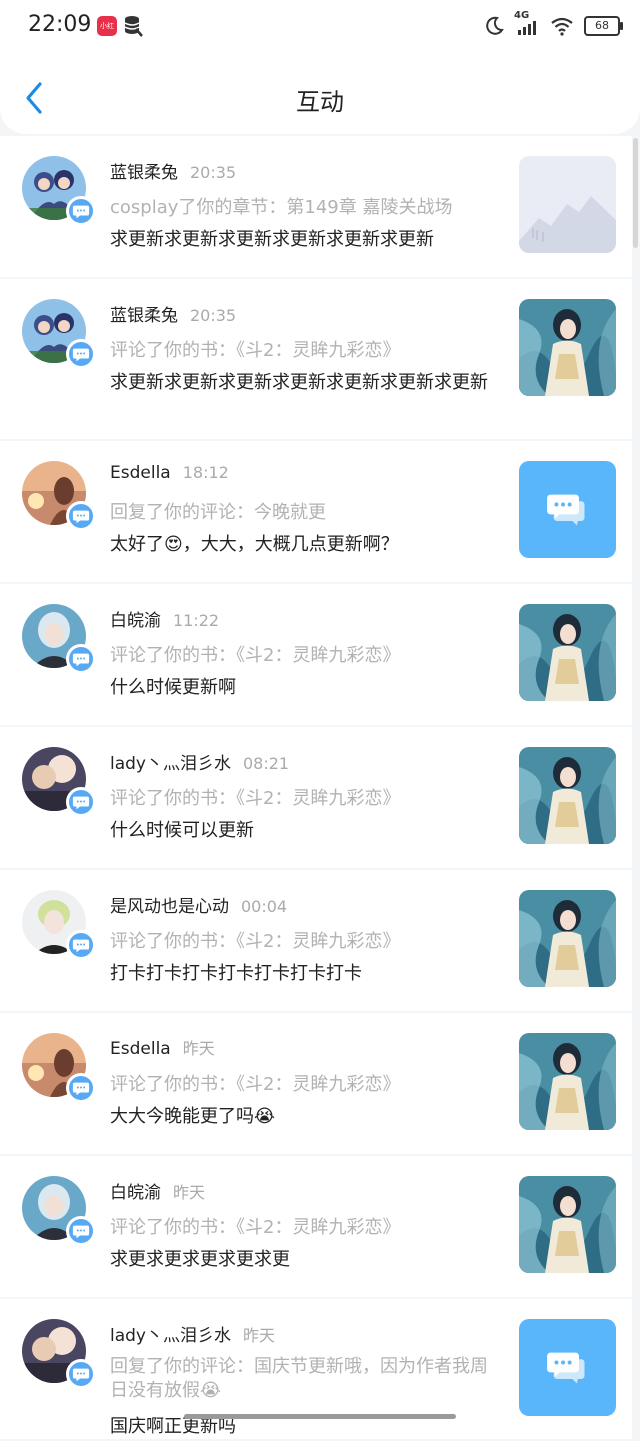 This screenshot has width=640, height=1441. I want to click on cellular-signal-icon: 4G, so click(527, 23).